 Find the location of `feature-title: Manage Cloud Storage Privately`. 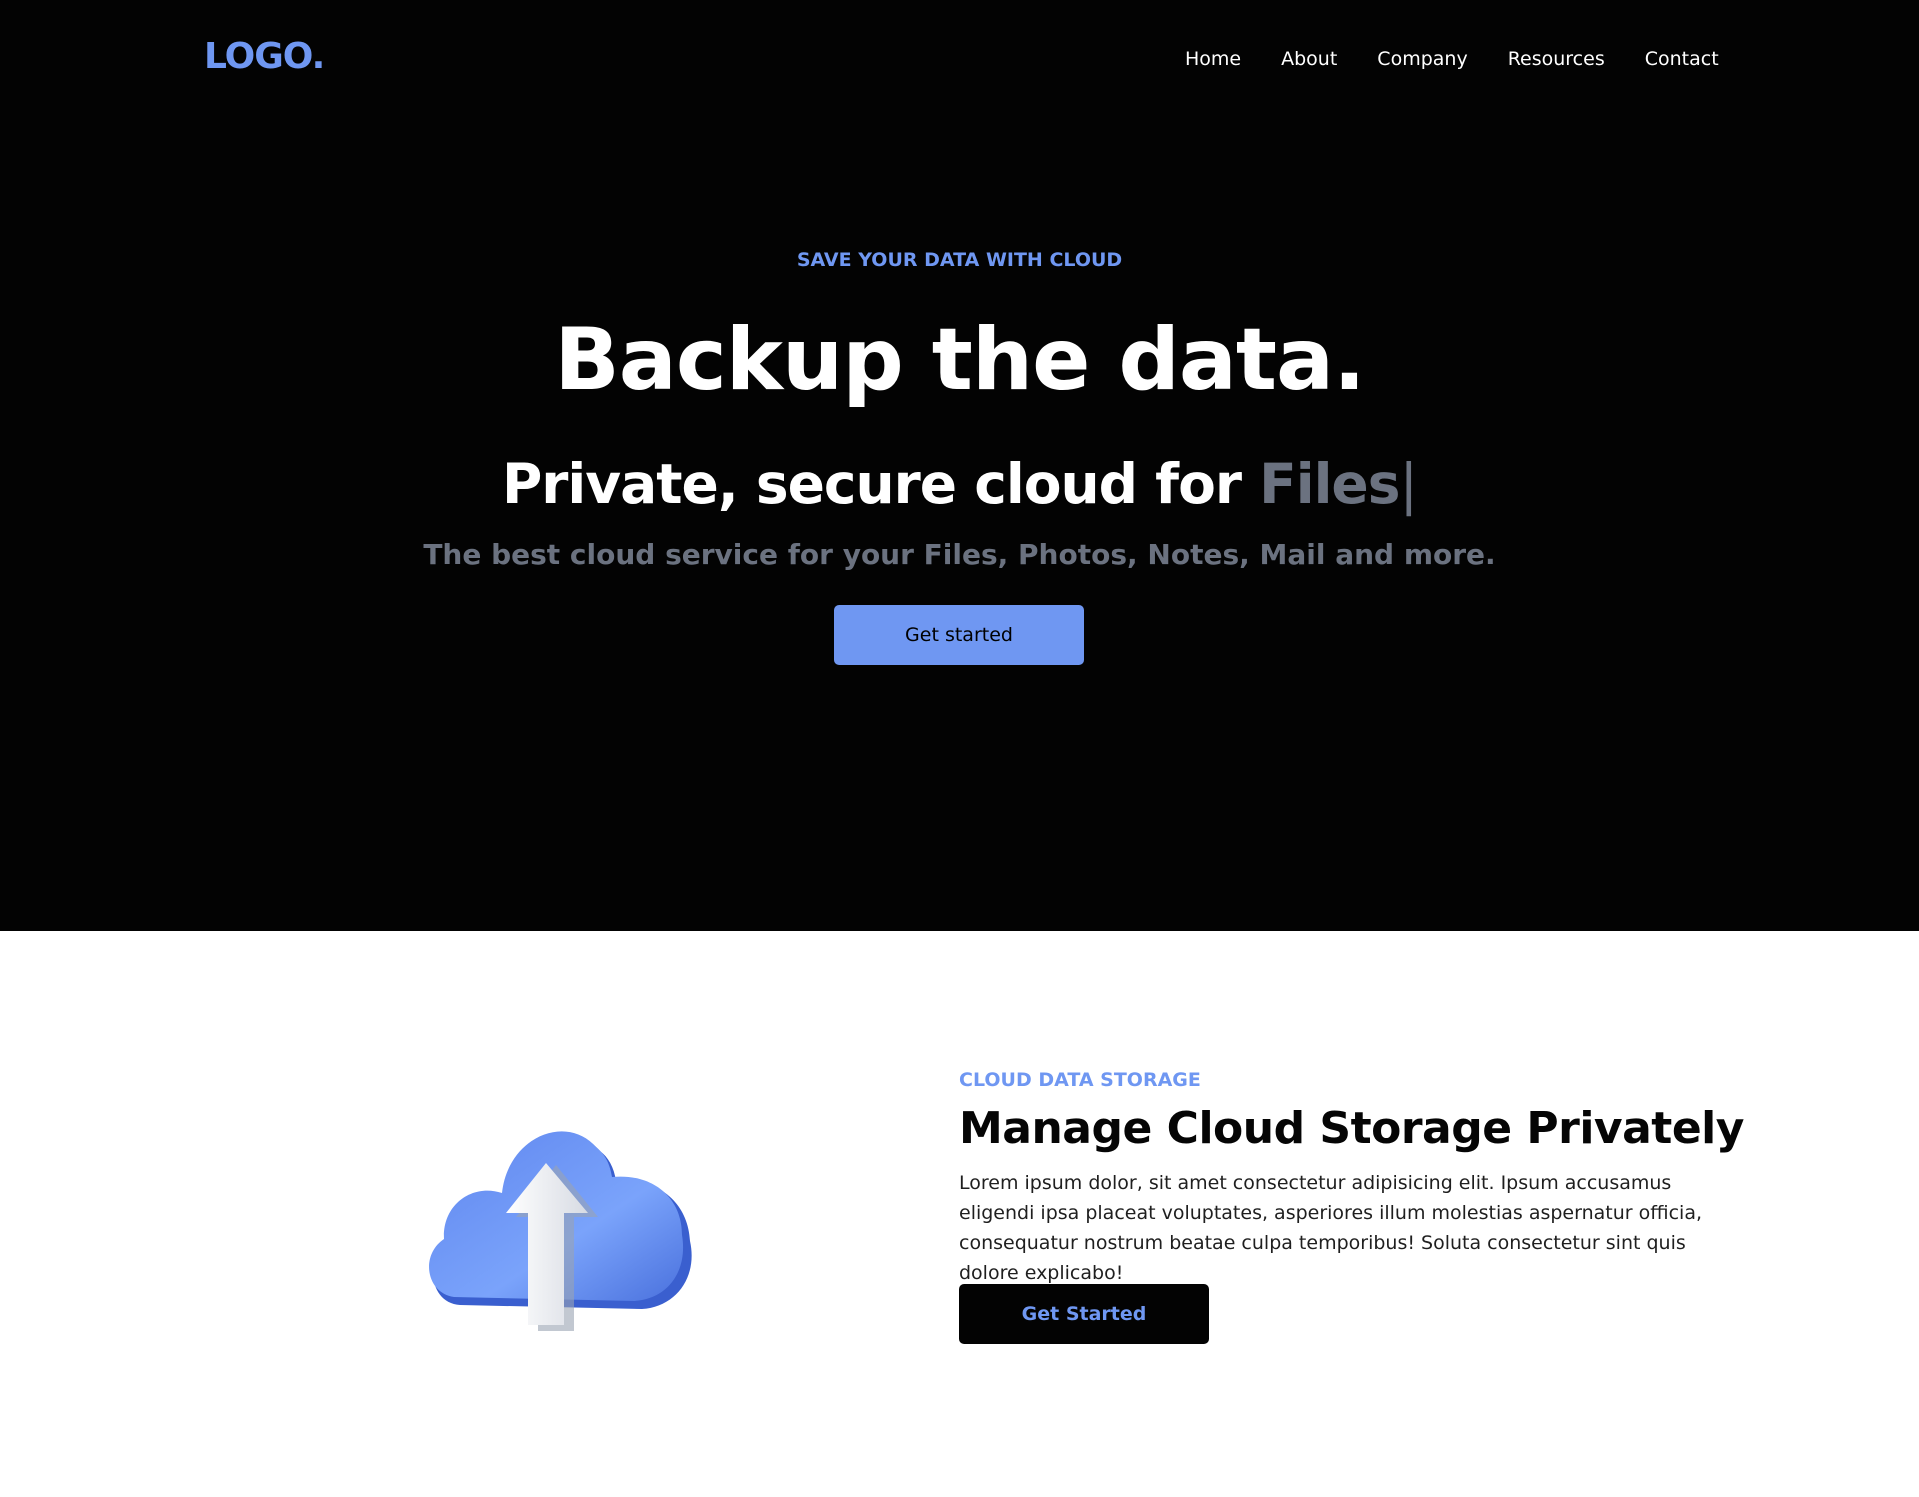

feature-title: Manage Cloud Storage Privately is located at coordinates (1351, 1128).